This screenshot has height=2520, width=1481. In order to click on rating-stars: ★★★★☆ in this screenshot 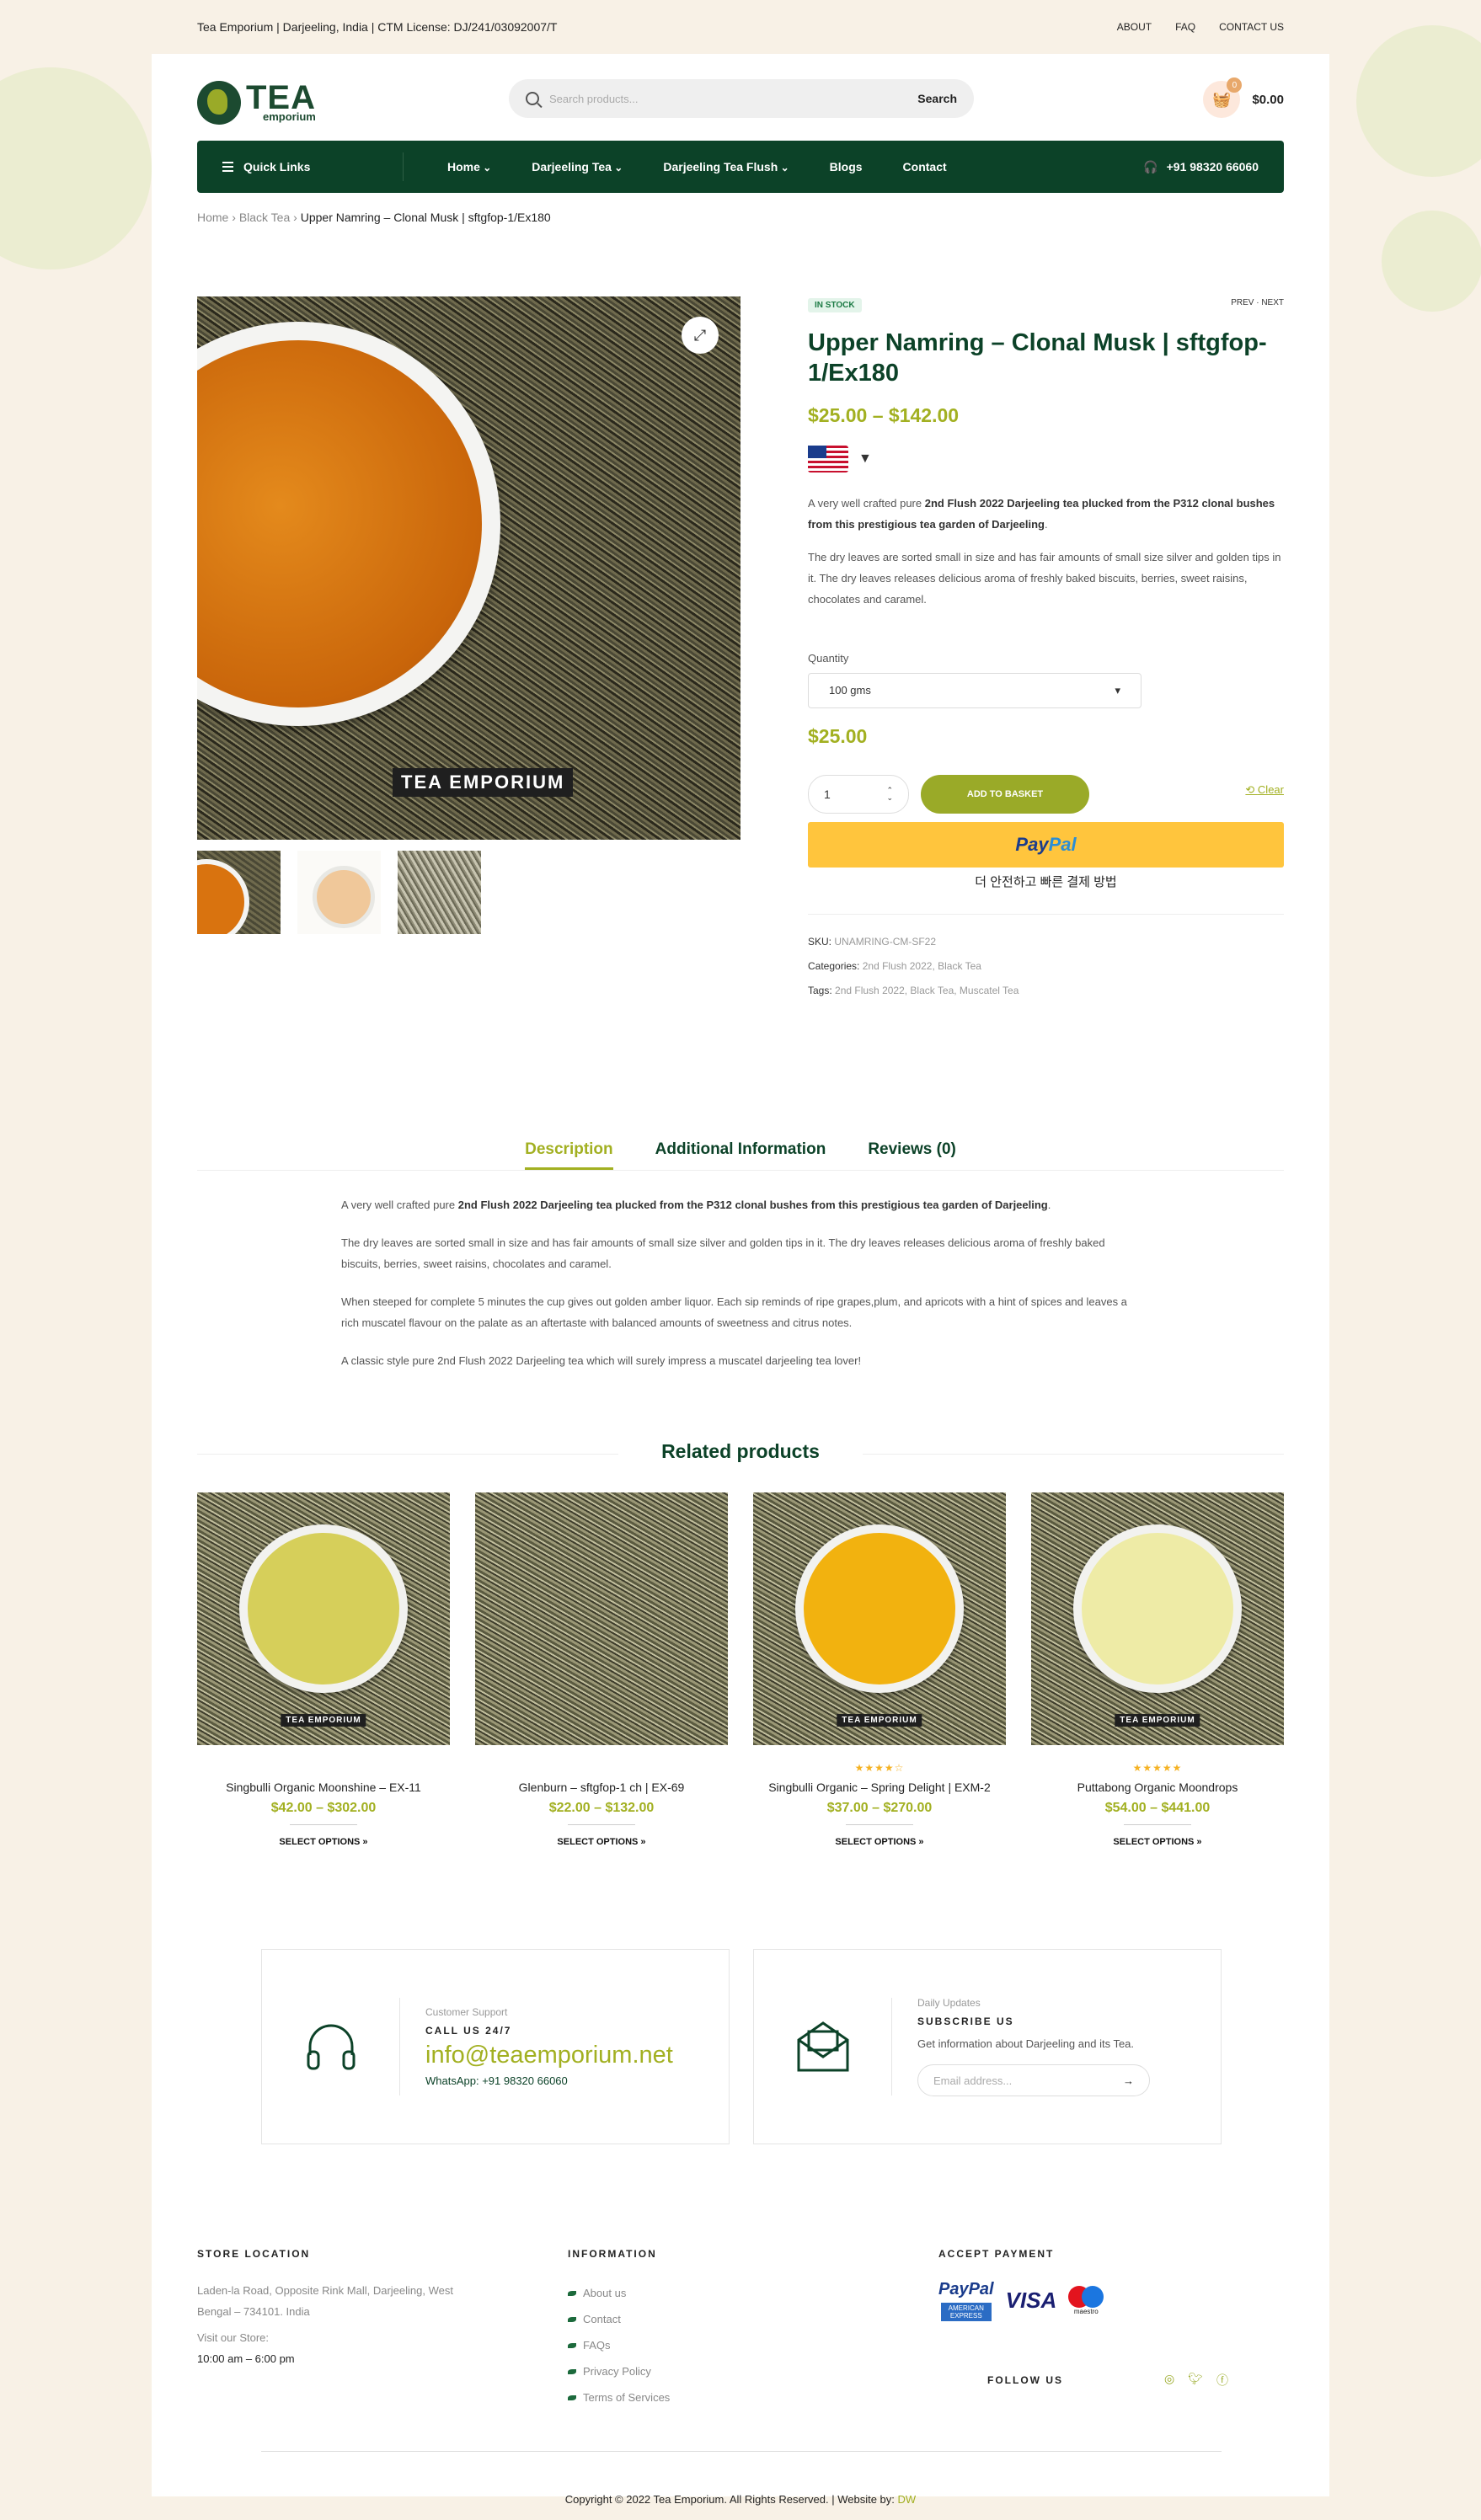, I will do `click(879, 1768)`.